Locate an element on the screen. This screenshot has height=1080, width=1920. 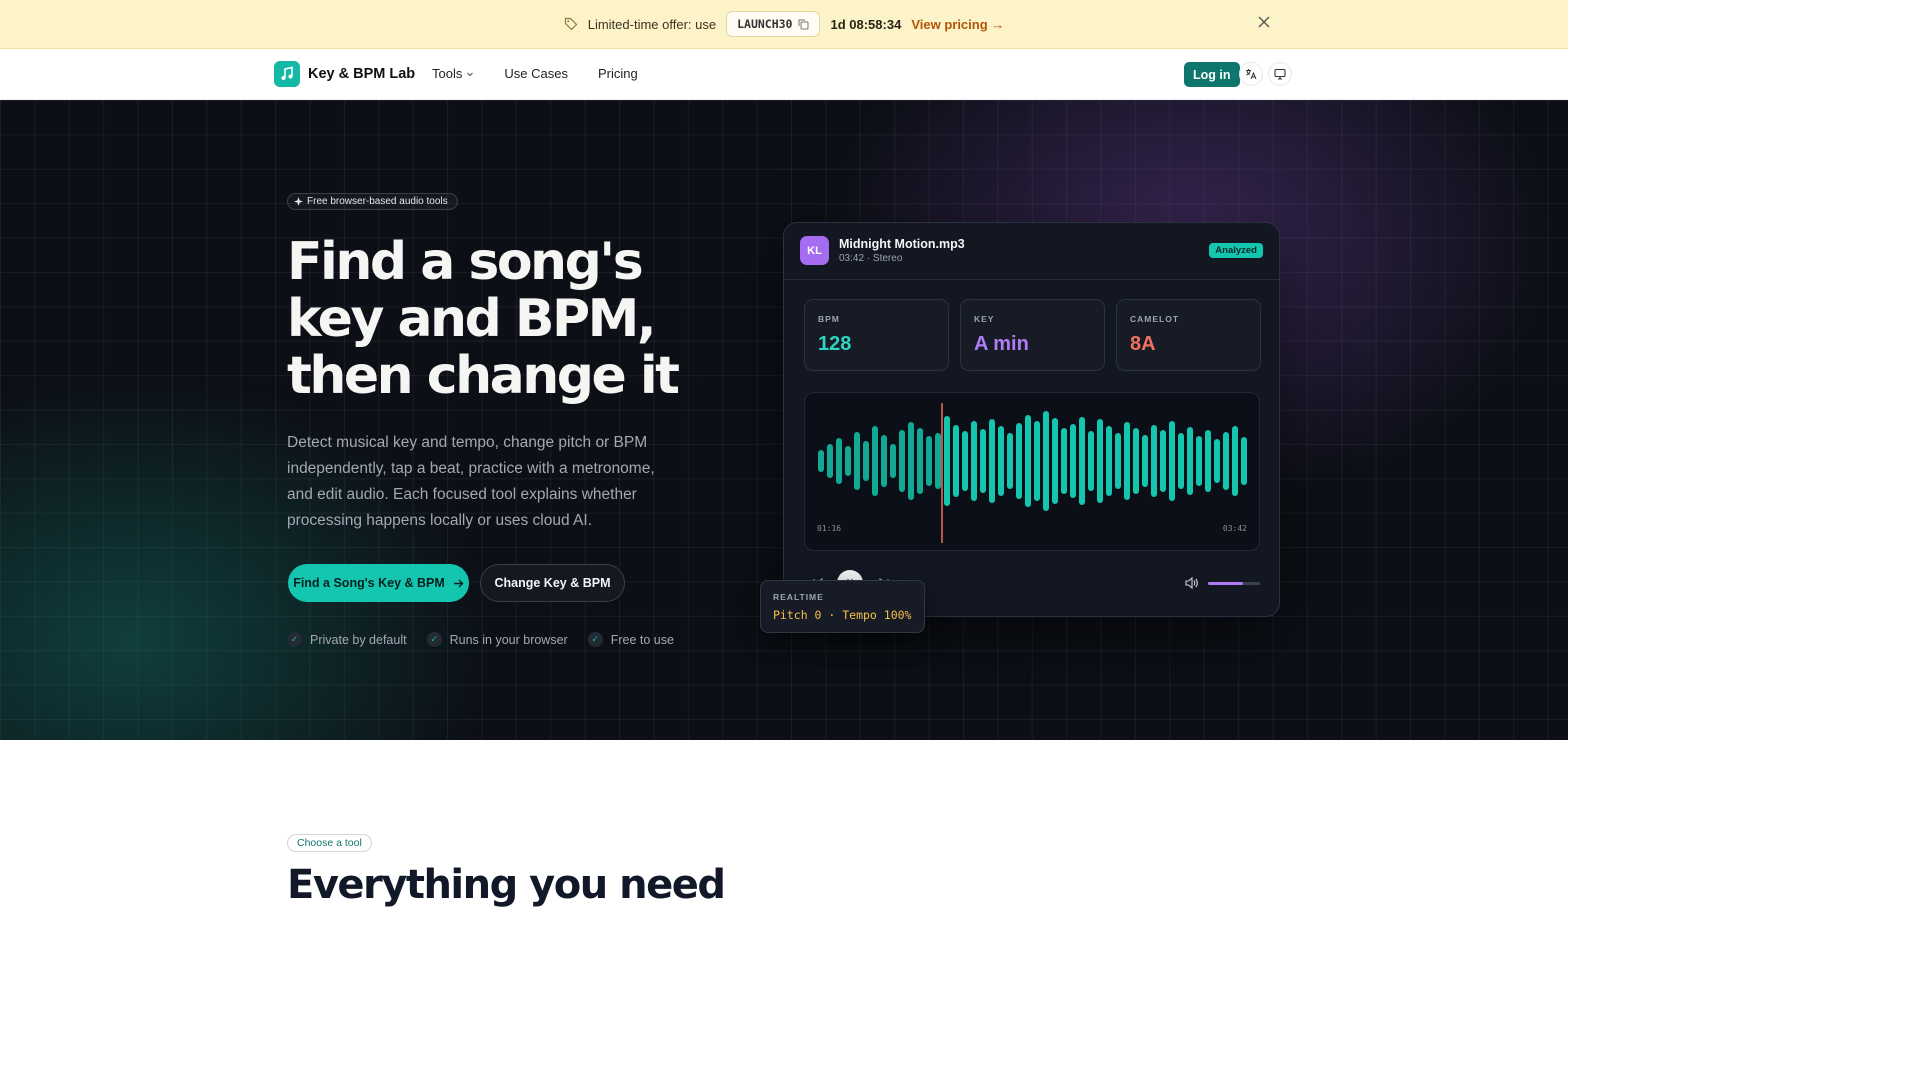
nav-pricing: Pricing is located at coordinates (618, 73).